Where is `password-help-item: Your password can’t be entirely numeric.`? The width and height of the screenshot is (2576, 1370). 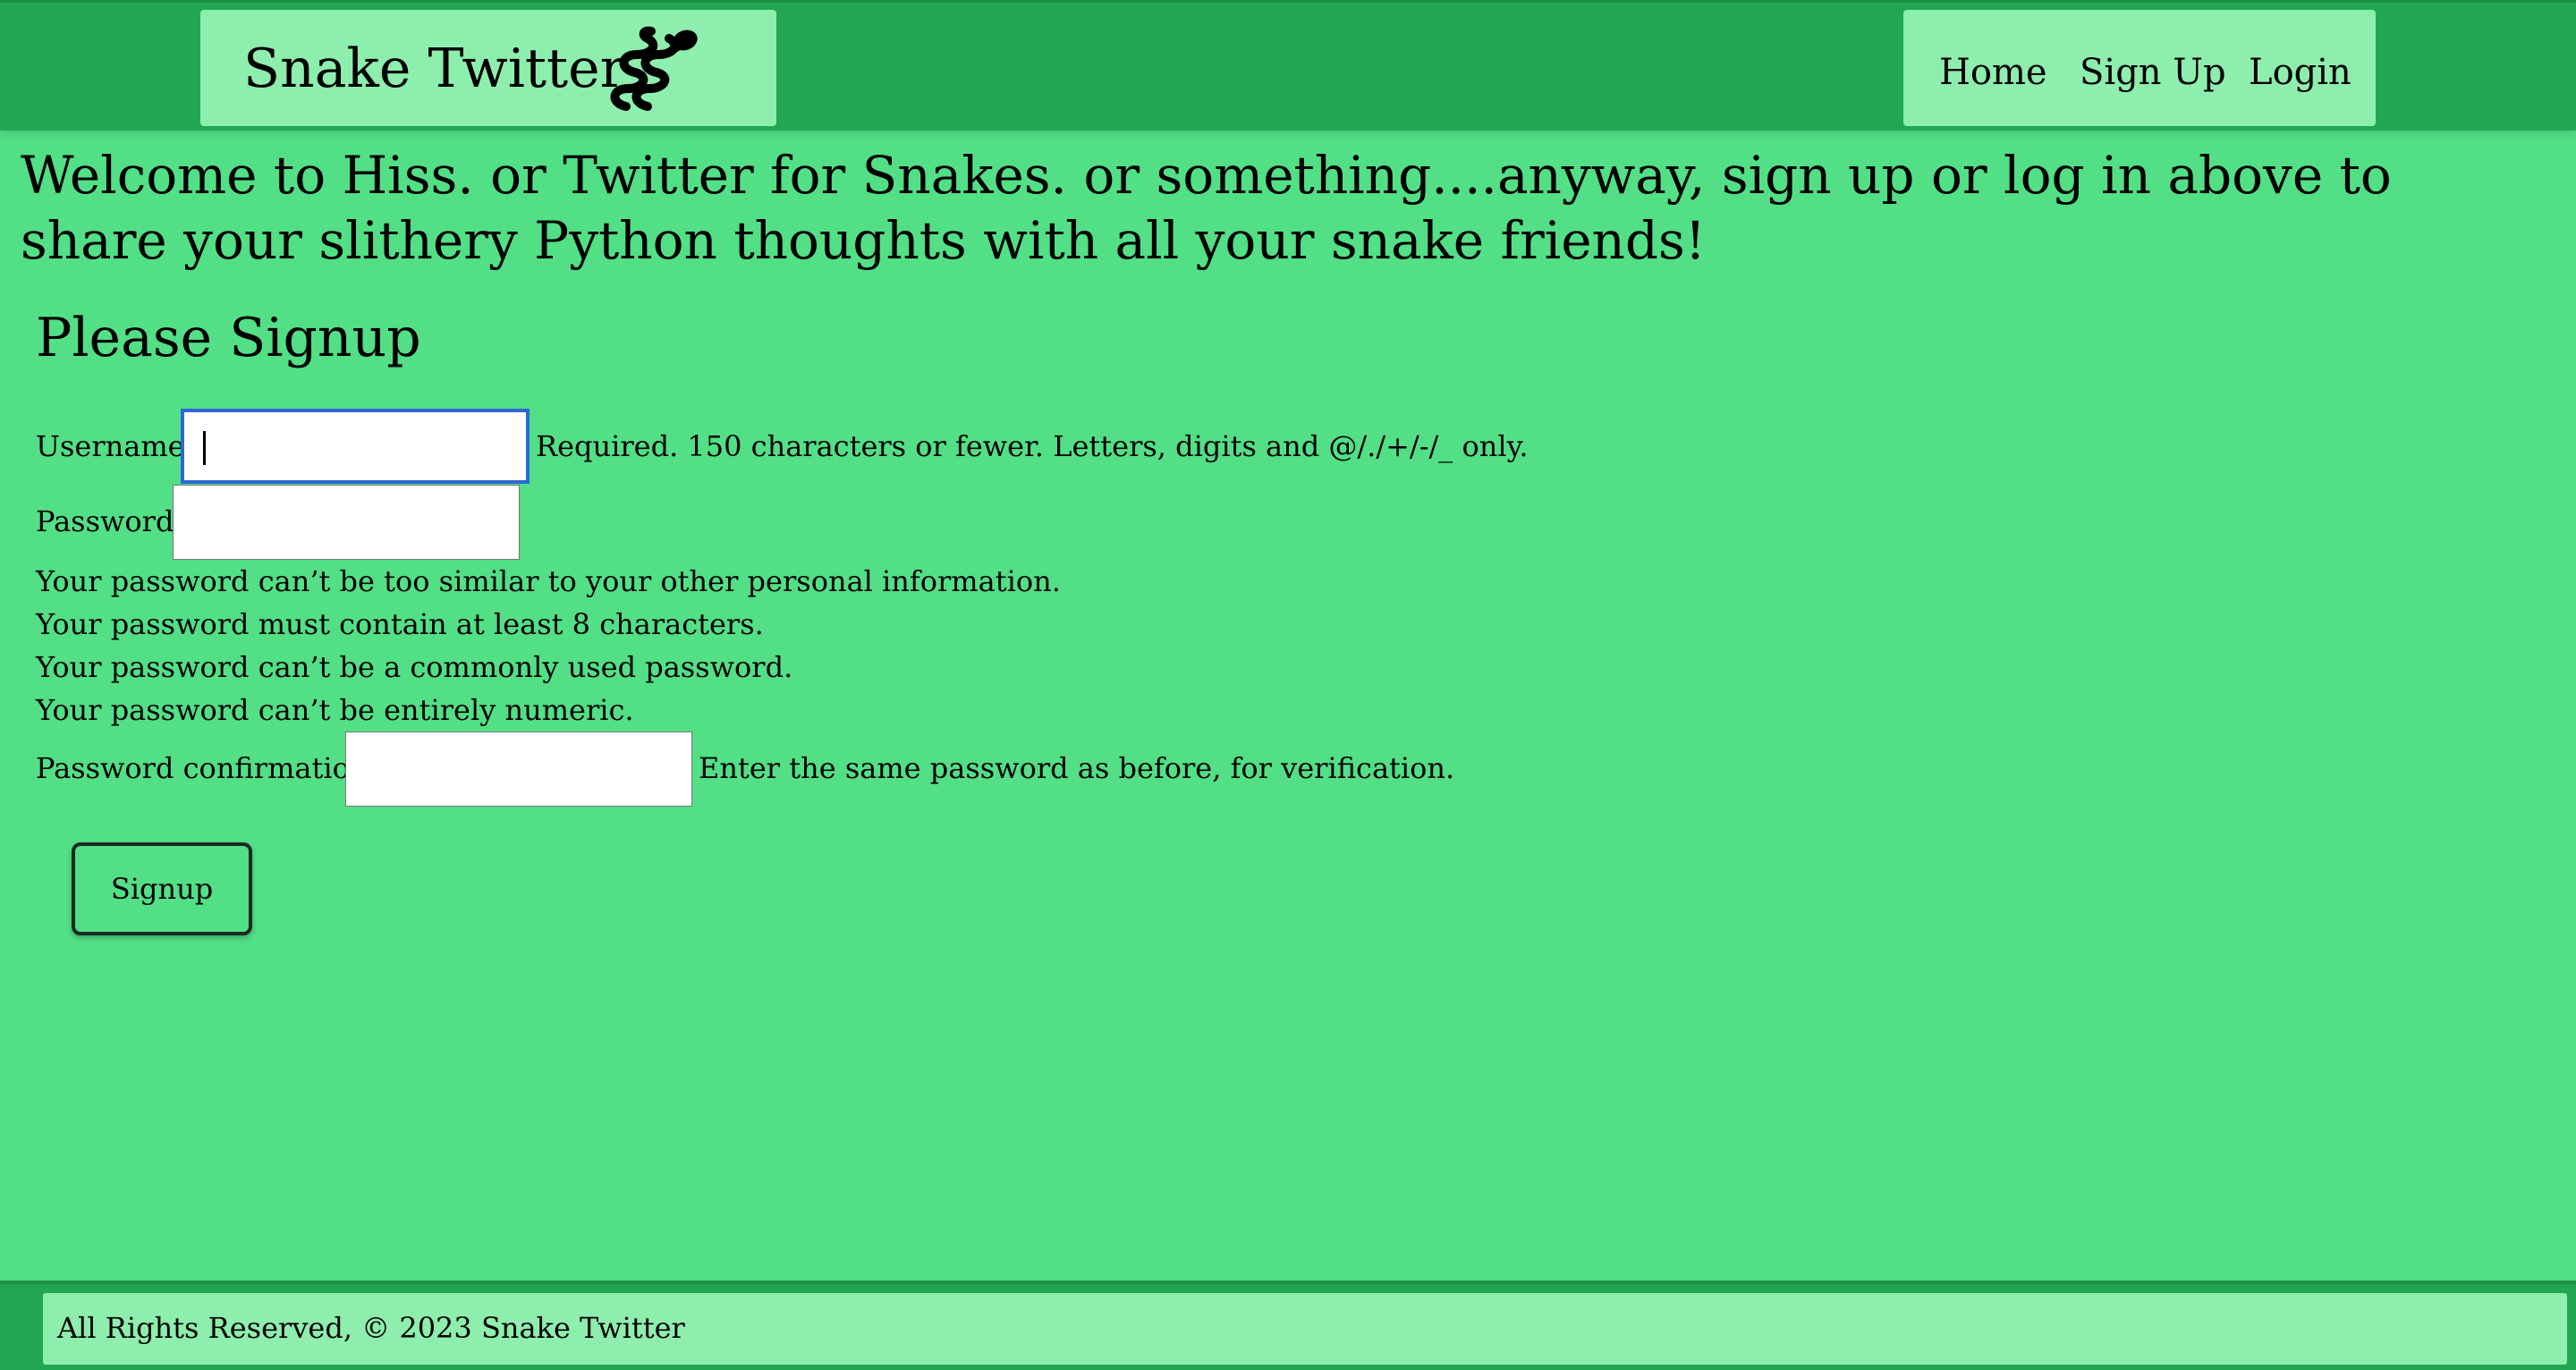
password-help-item: Your password can’t be entirely numeric. is located at coordinates (335, 710).